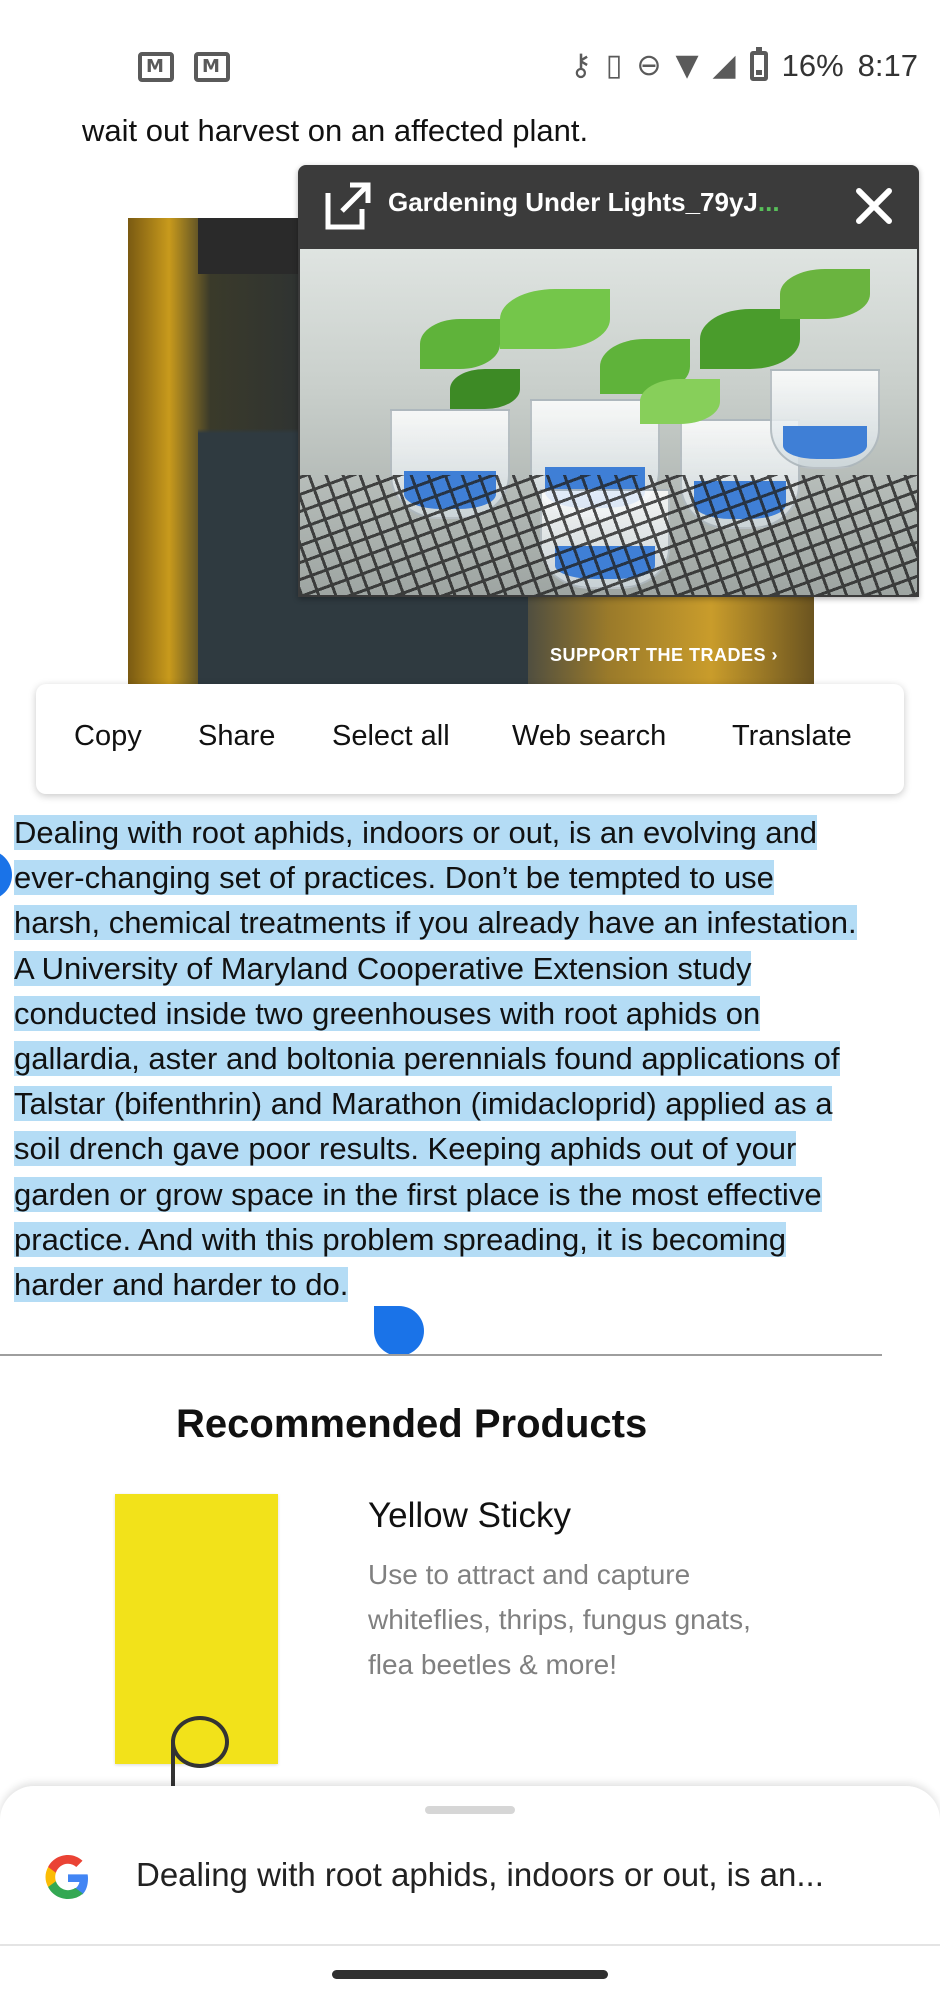 The image size is (940, 2000). What do you see at coordinates (470, 50) in the screenshot?
I see `status-bar: M M ⚷ ▯ ⊖ ▼ ◢ 16% 8:17` at bounding box center [470, 50].